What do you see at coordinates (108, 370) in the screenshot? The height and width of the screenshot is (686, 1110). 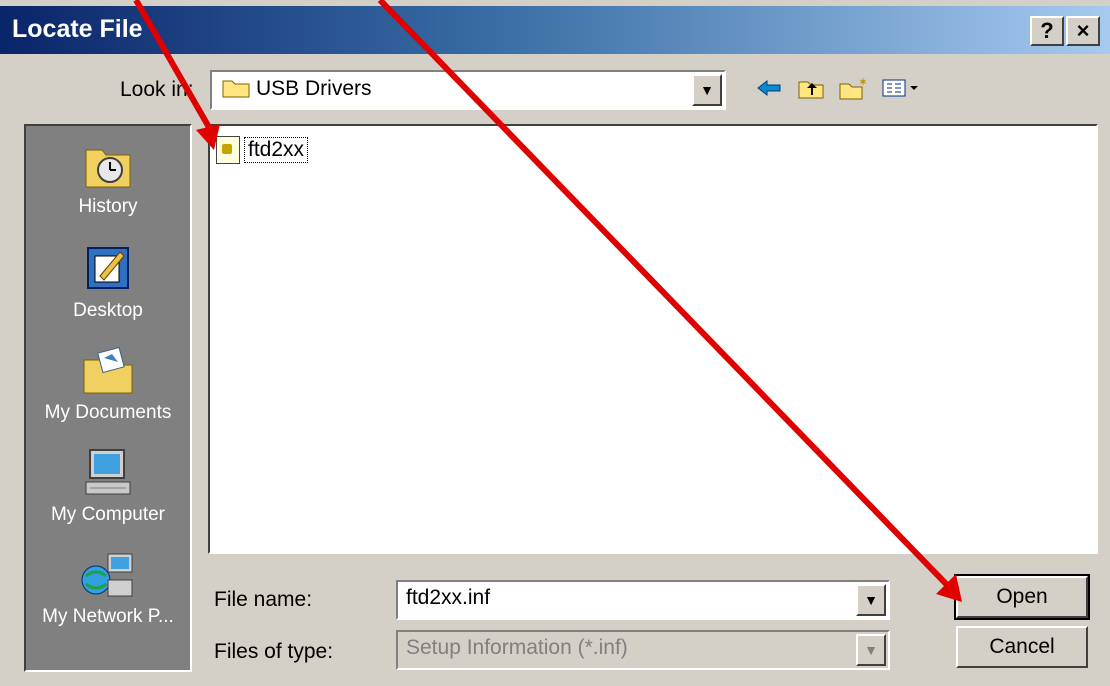 I see `my-documents-icon` at bounding box center [108, 370].